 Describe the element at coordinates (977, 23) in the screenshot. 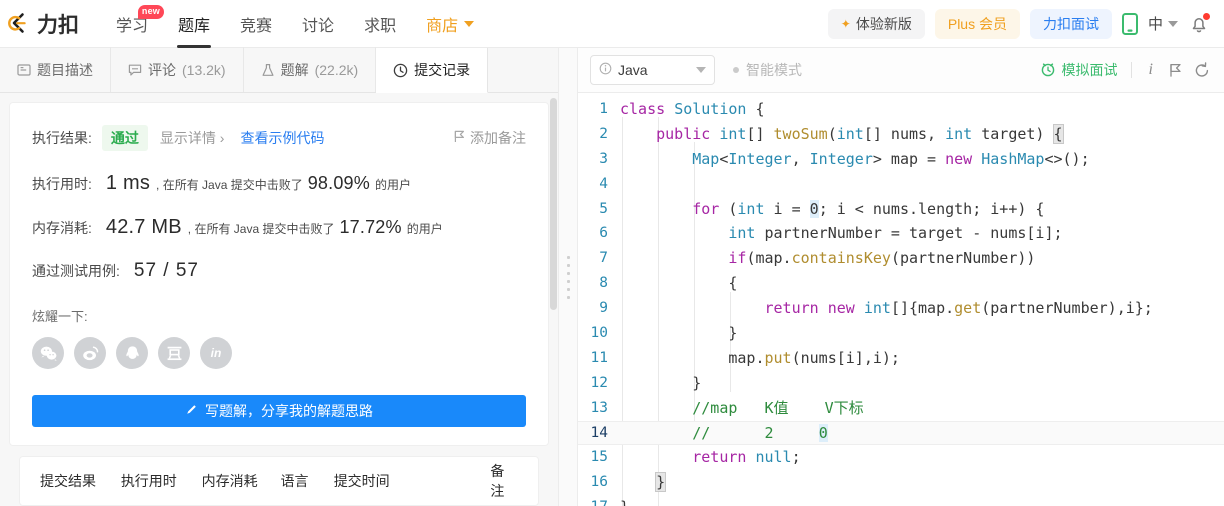

I see `plus-membership-button: Plus 会员` at that location.